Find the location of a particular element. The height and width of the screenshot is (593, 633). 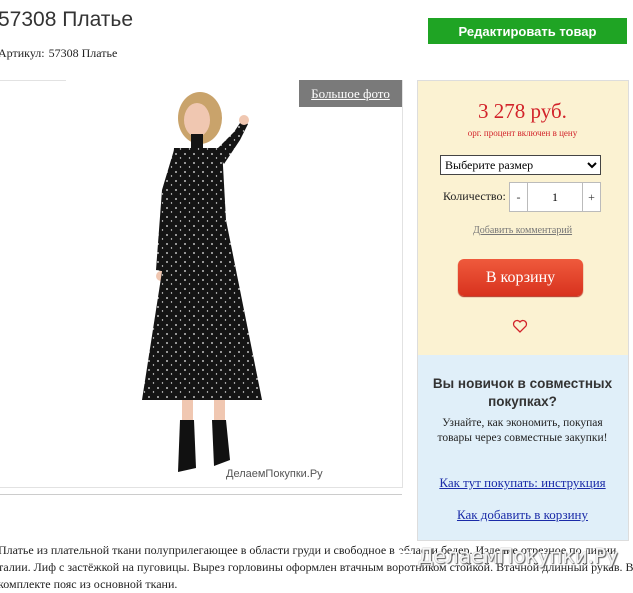

quantity-input is located at coordinates (555, 197).